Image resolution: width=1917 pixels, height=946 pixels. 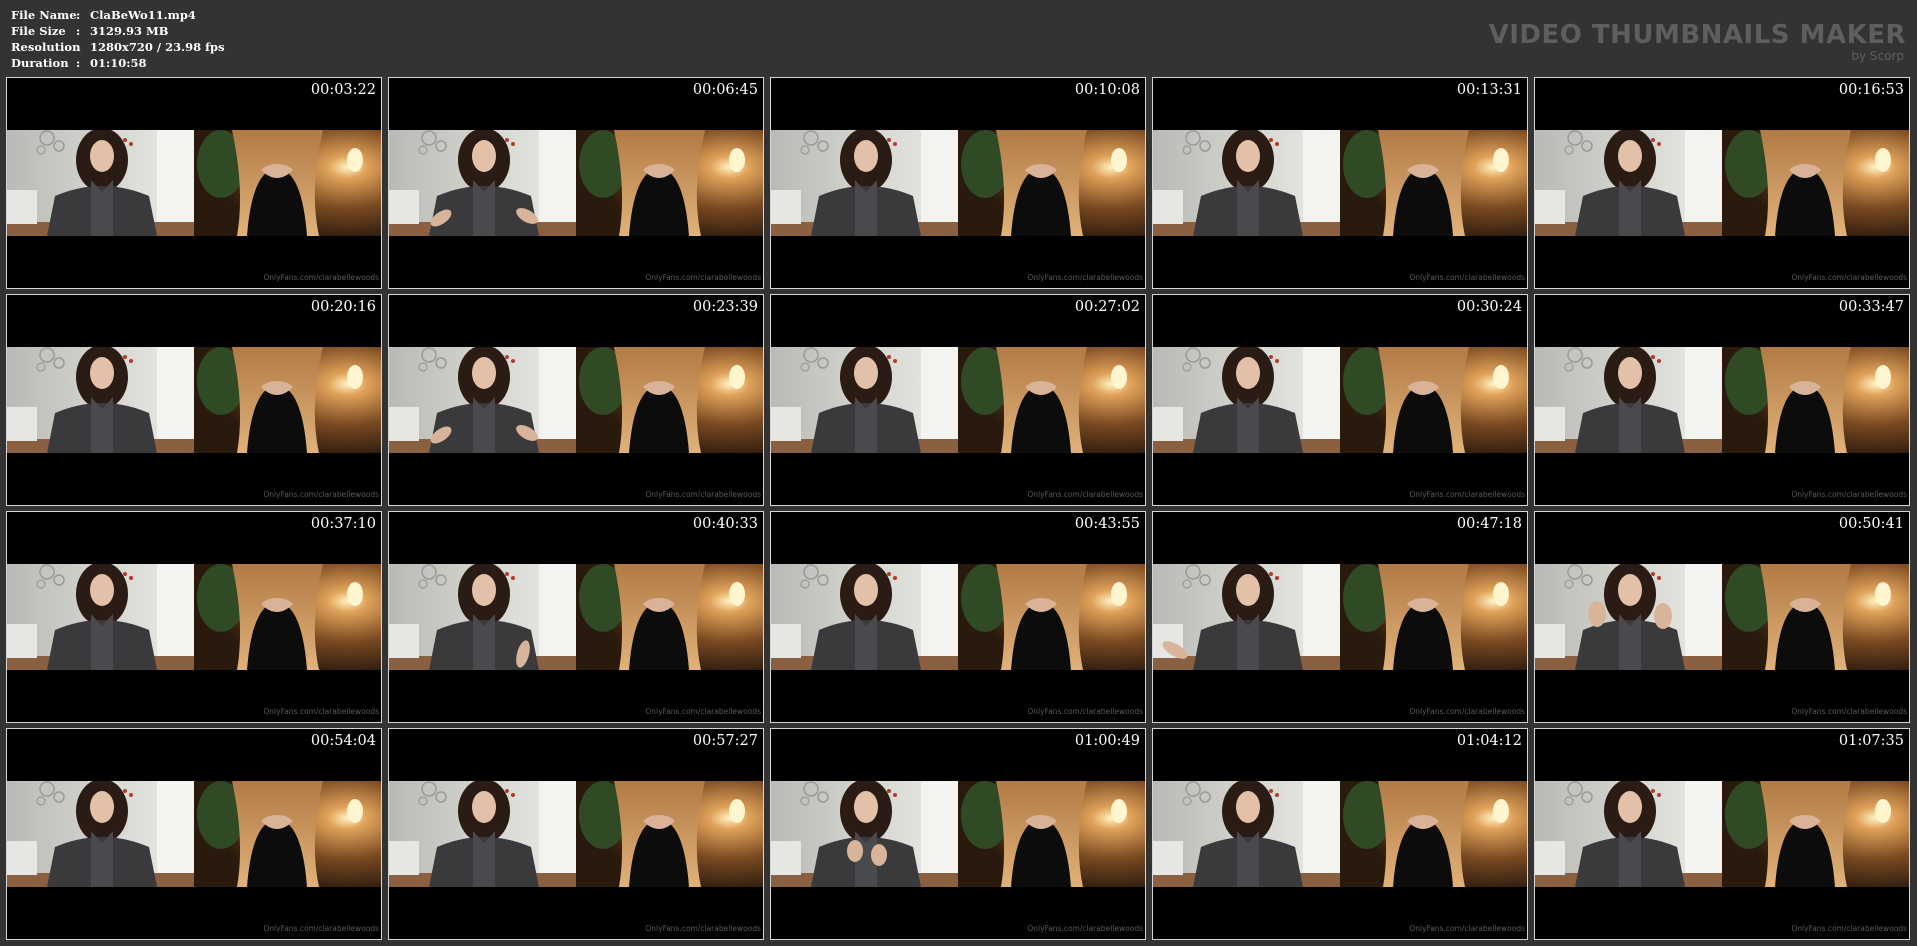 I want to click on video-thumbnail: 00:20:16 OnlyFans.com/clarabellewoods, so click(x=194, y=400).